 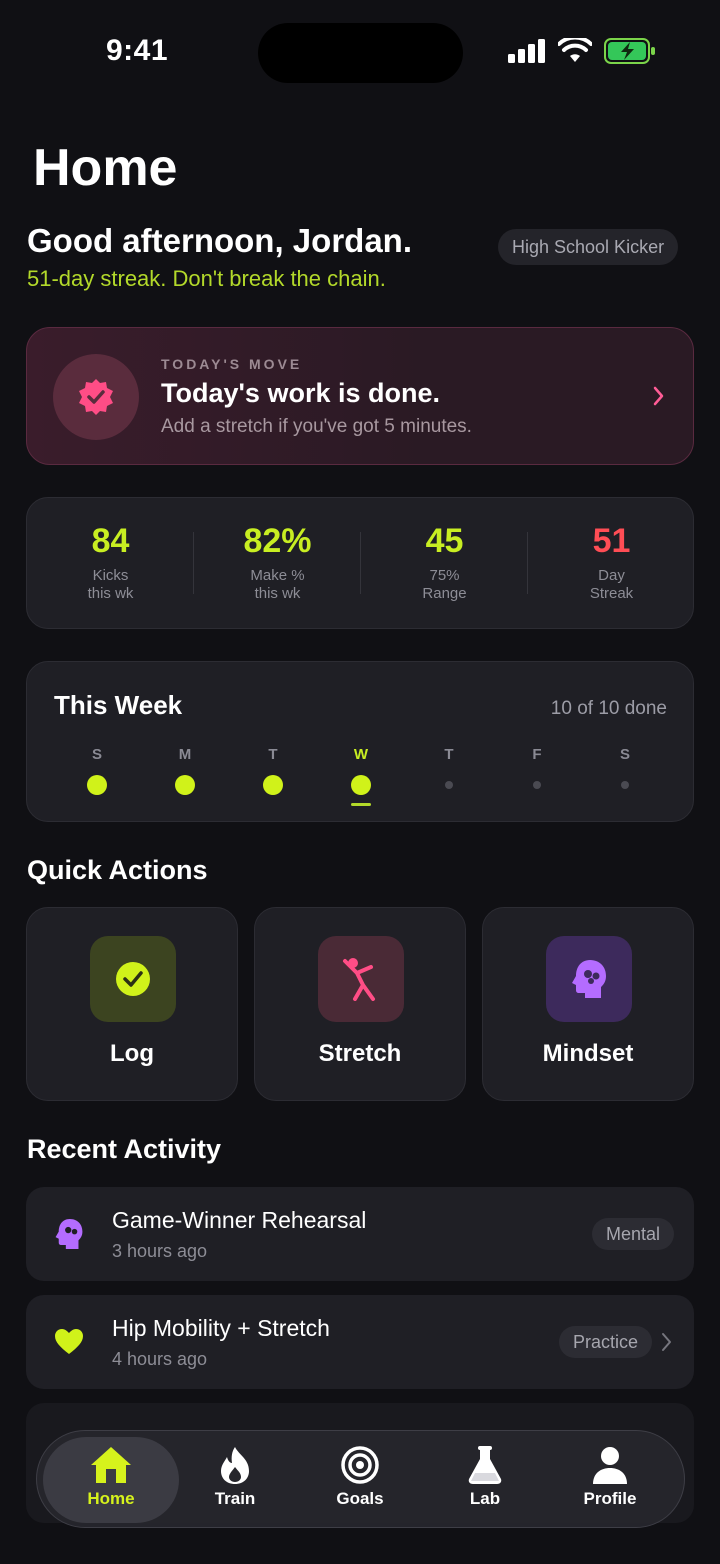 I want to click on flame-icon, so click(x=235, y=1465).